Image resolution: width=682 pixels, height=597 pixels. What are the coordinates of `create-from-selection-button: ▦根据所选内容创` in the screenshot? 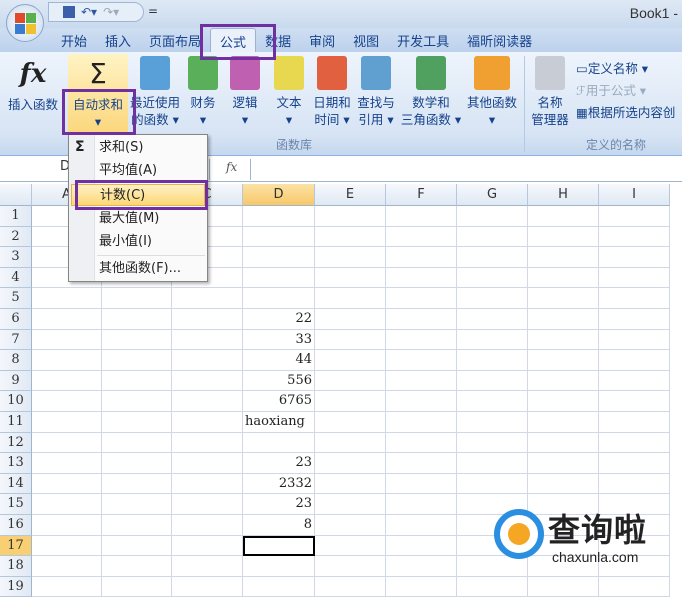 It's located at (625, 111).